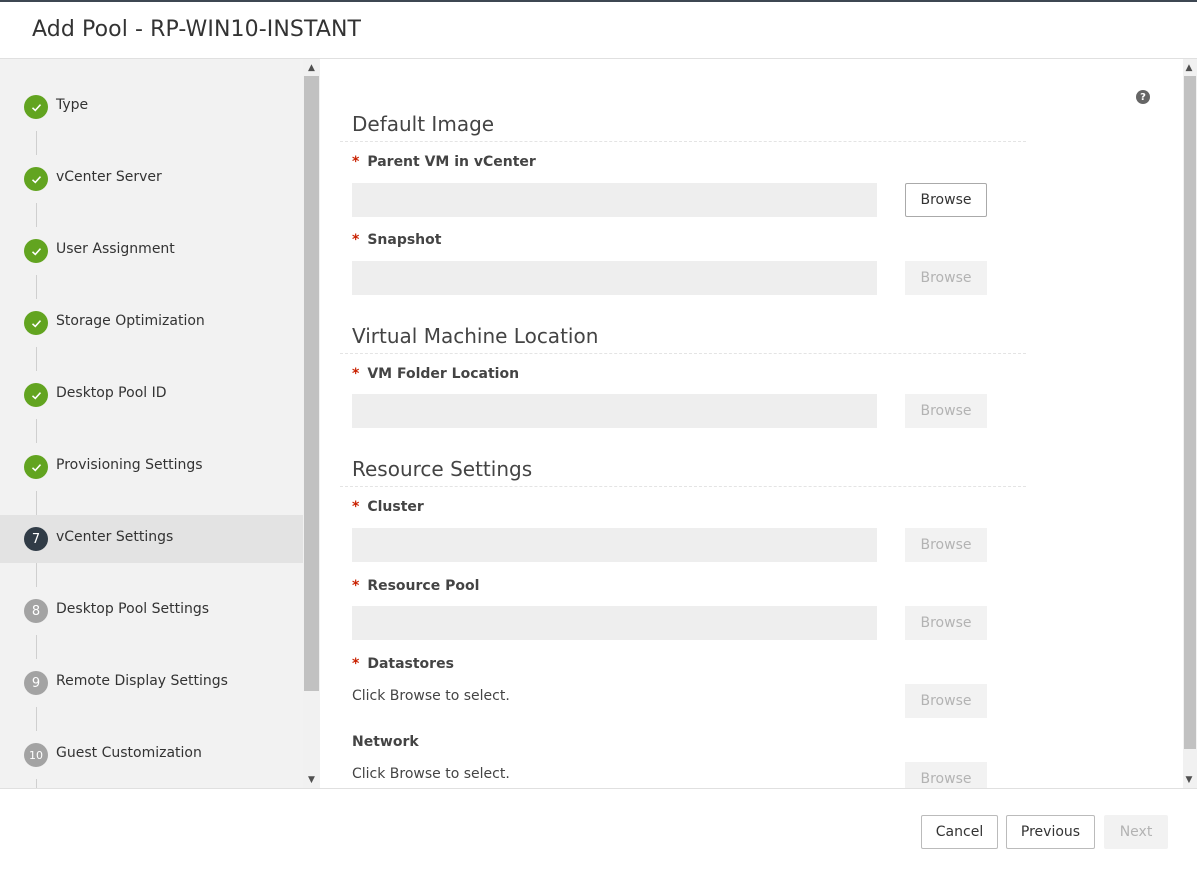  Describe the element at coordinates (115, 537) in the screenshot. I see `step-label: vCenter Settings` at that location.